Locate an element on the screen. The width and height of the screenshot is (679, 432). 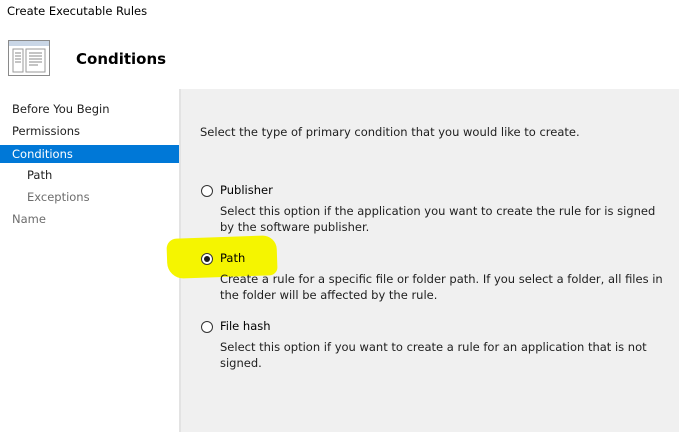
file-hash-label: File hash is located at coordinates (245, 326).